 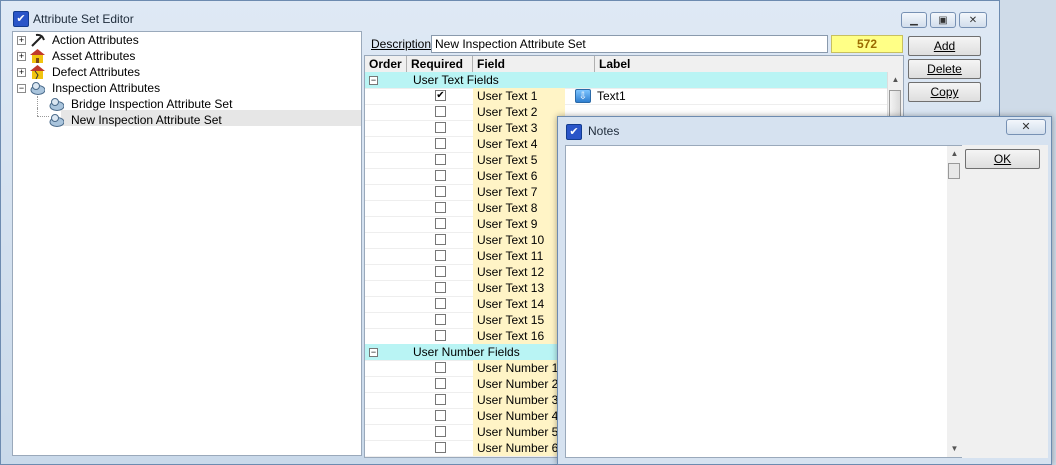 I want to click on table-row: ✔ User Text 1 ⇩ Text1, so click(x=626, y=96).